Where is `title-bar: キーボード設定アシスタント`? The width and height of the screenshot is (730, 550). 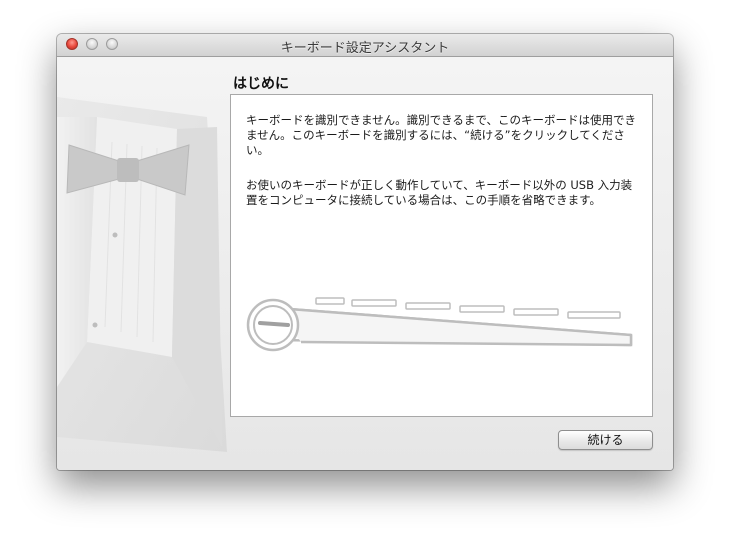
title-bar: キーボード設定アシスタント is located at coordinates (365, 45).